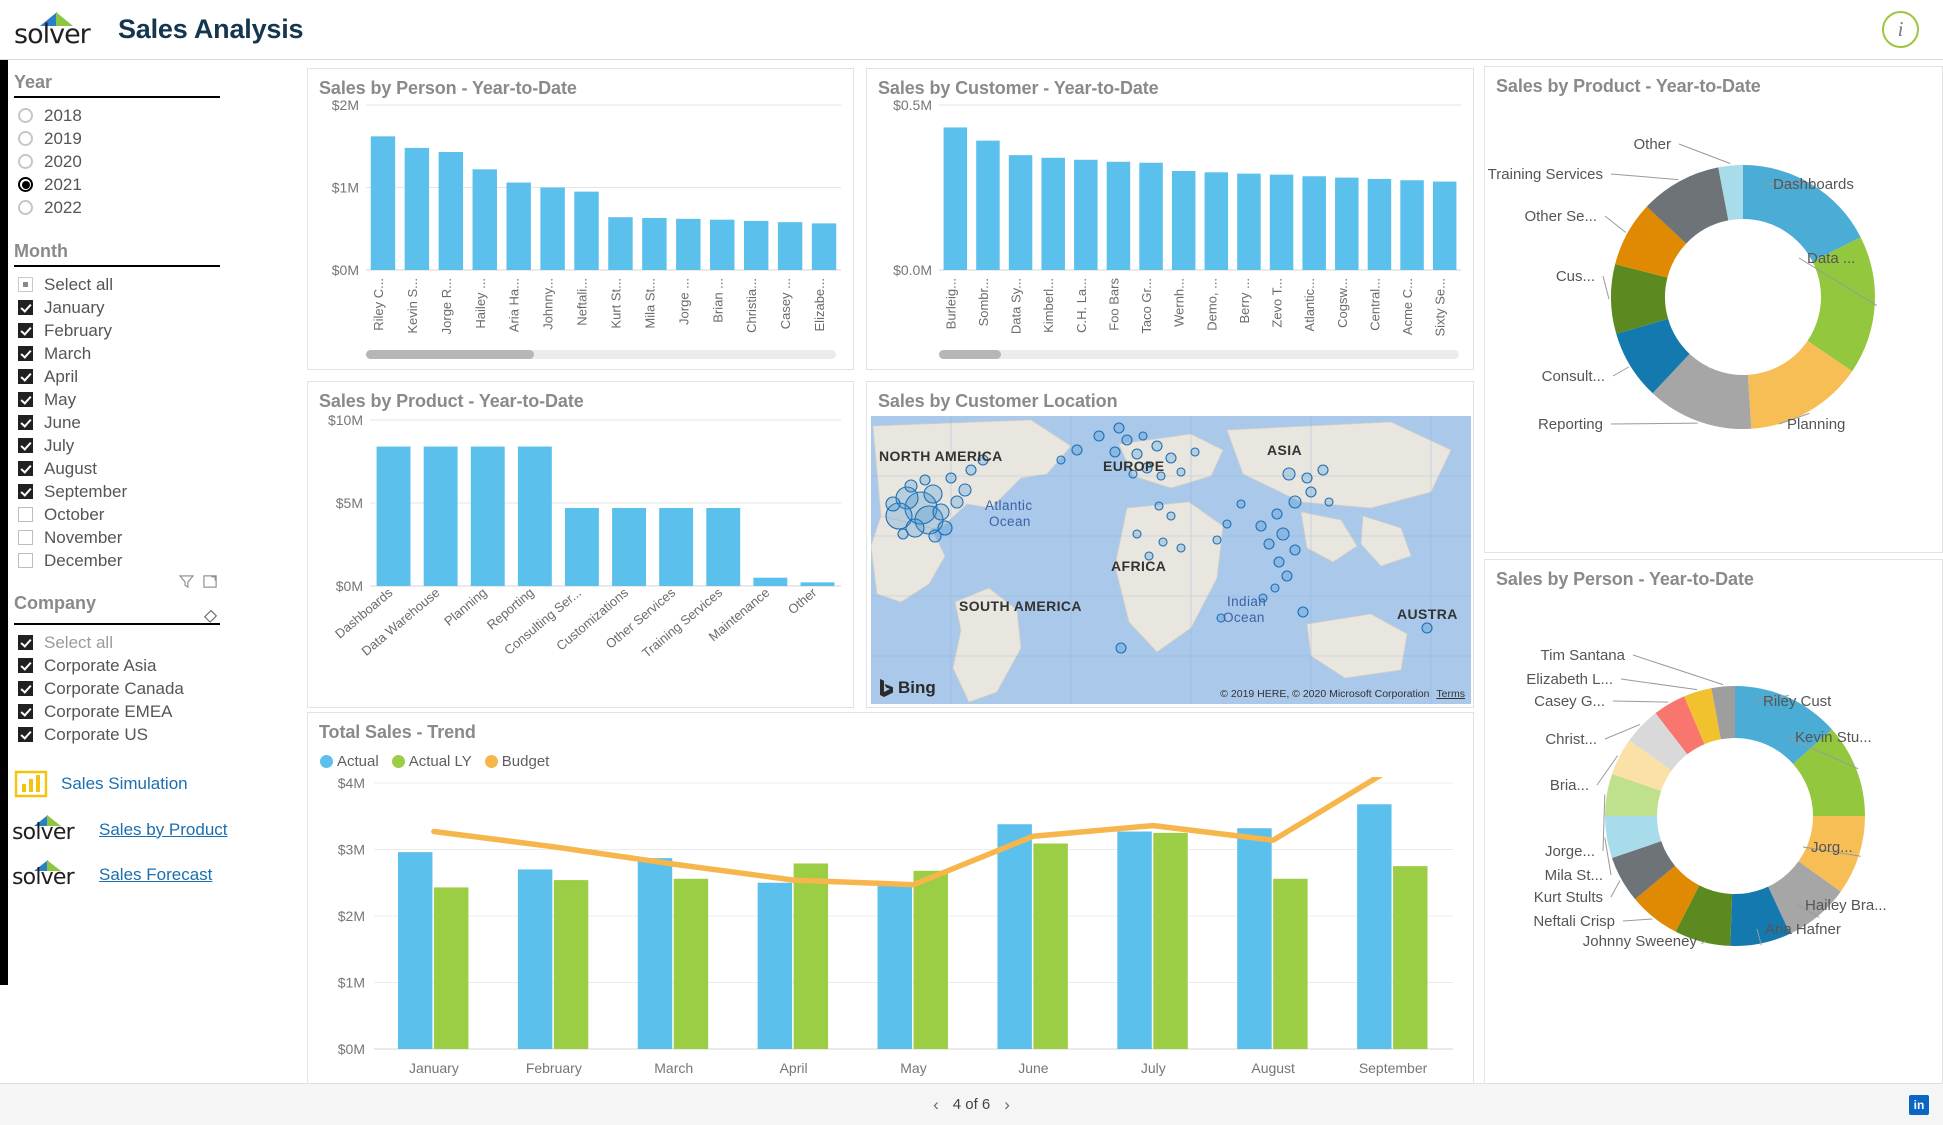  I want to click on nav-link-sales-simulation: Sales Simulation, so click(124, 784).